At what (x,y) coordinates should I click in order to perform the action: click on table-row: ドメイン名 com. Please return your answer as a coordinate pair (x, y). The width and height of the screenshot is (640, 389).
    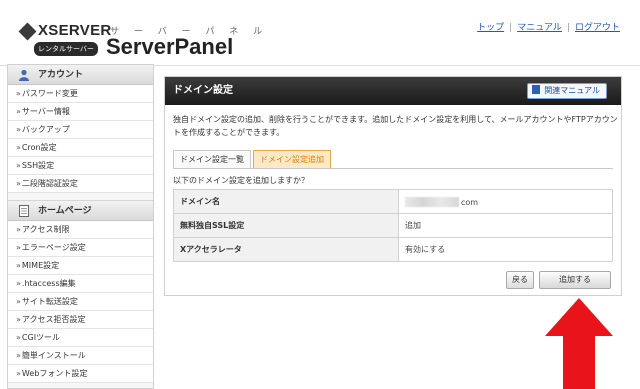
    Looking at the image, I should click on (393, 201).